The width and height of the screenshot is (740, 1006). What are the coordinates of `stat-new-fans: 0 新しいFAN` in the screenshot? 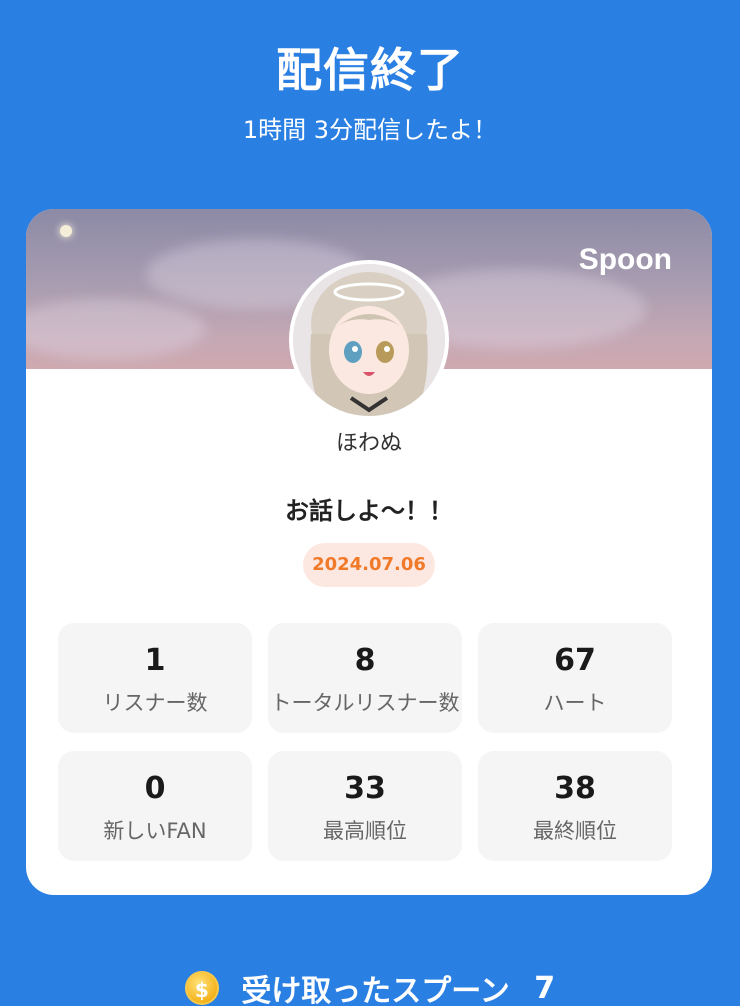 It's located at (155, 806).